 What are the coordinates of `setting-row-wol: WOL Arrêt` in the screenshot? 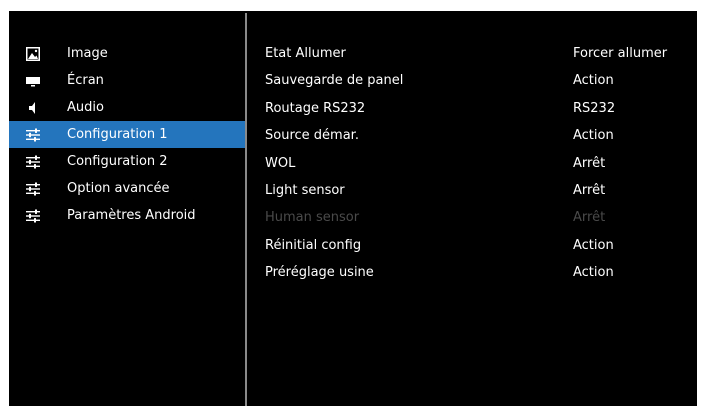 It's located at (472, 165).